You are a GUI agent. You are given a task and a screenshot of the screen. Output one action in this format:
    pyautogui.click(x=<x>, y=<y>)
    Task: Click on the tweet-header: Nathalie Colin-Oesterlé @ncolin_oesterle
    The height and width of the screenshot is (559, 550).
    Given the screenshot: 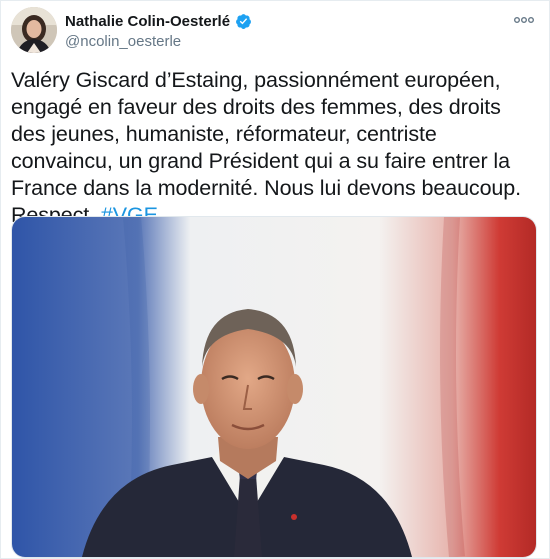 What is the action you would take?
    pyautogui.click(x=275, y=32)
    